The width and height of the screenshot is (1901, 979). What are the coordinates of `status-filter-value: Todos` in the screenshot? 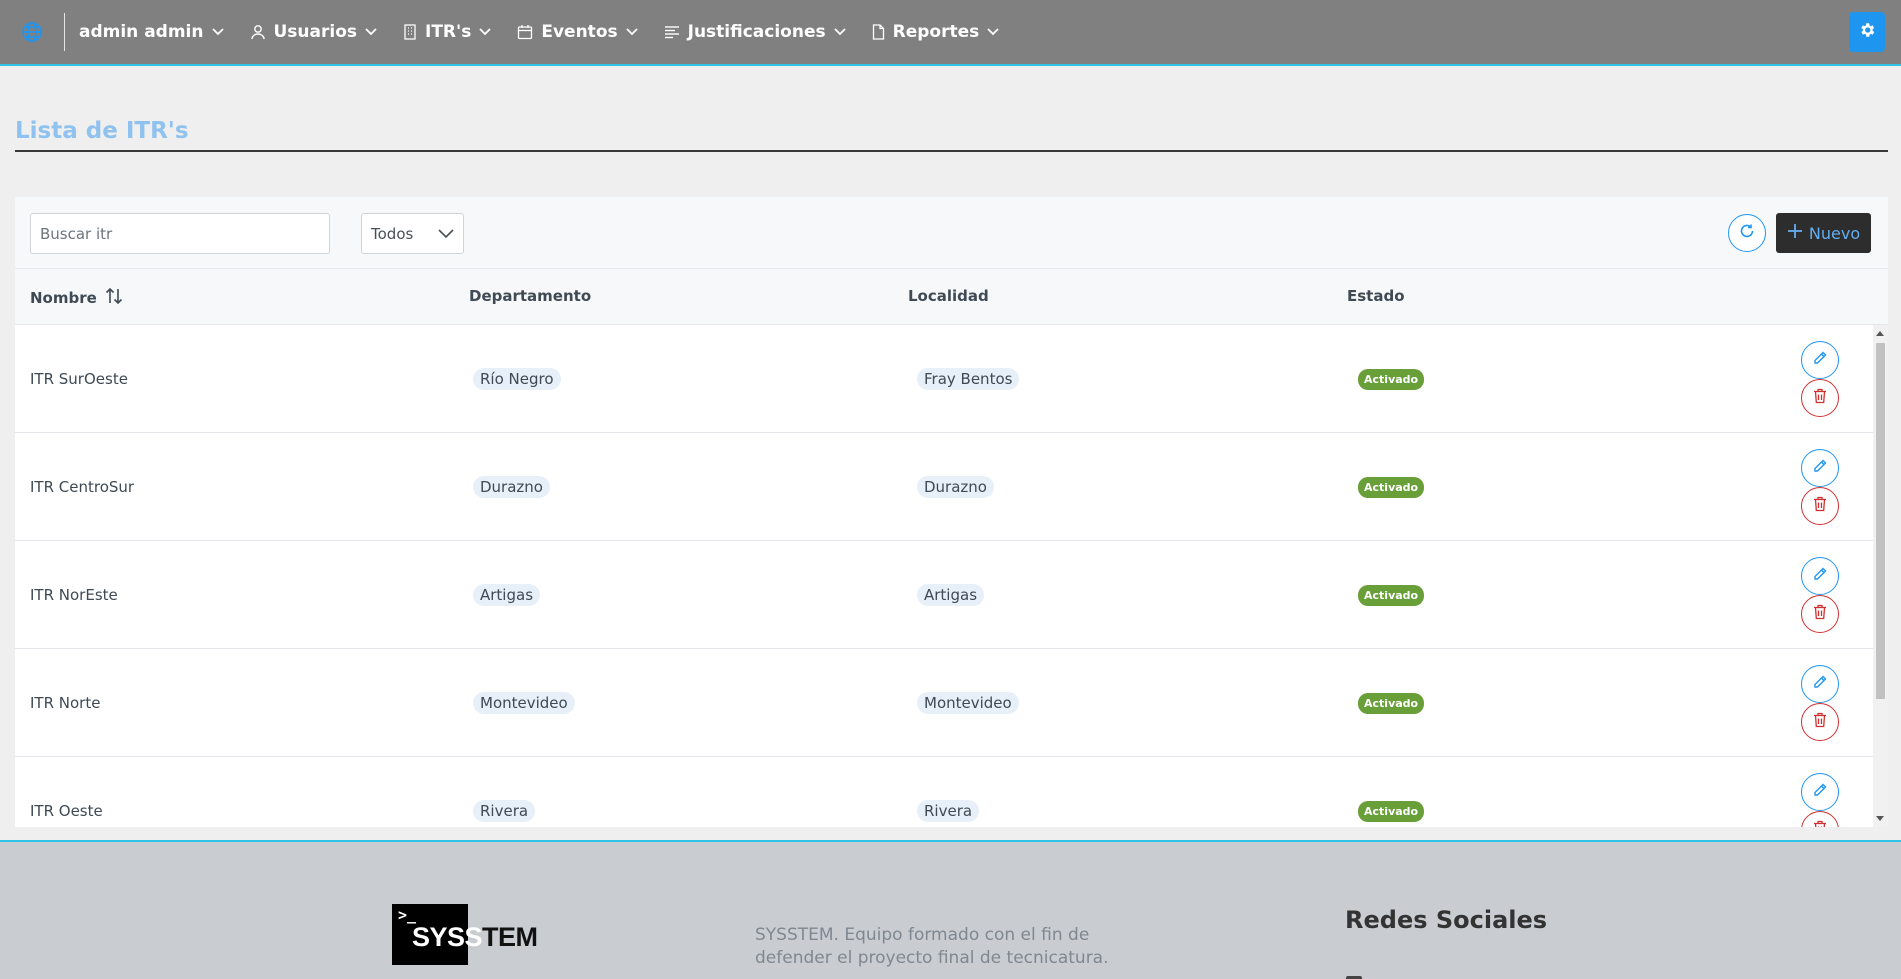 It's located at (392, 233).